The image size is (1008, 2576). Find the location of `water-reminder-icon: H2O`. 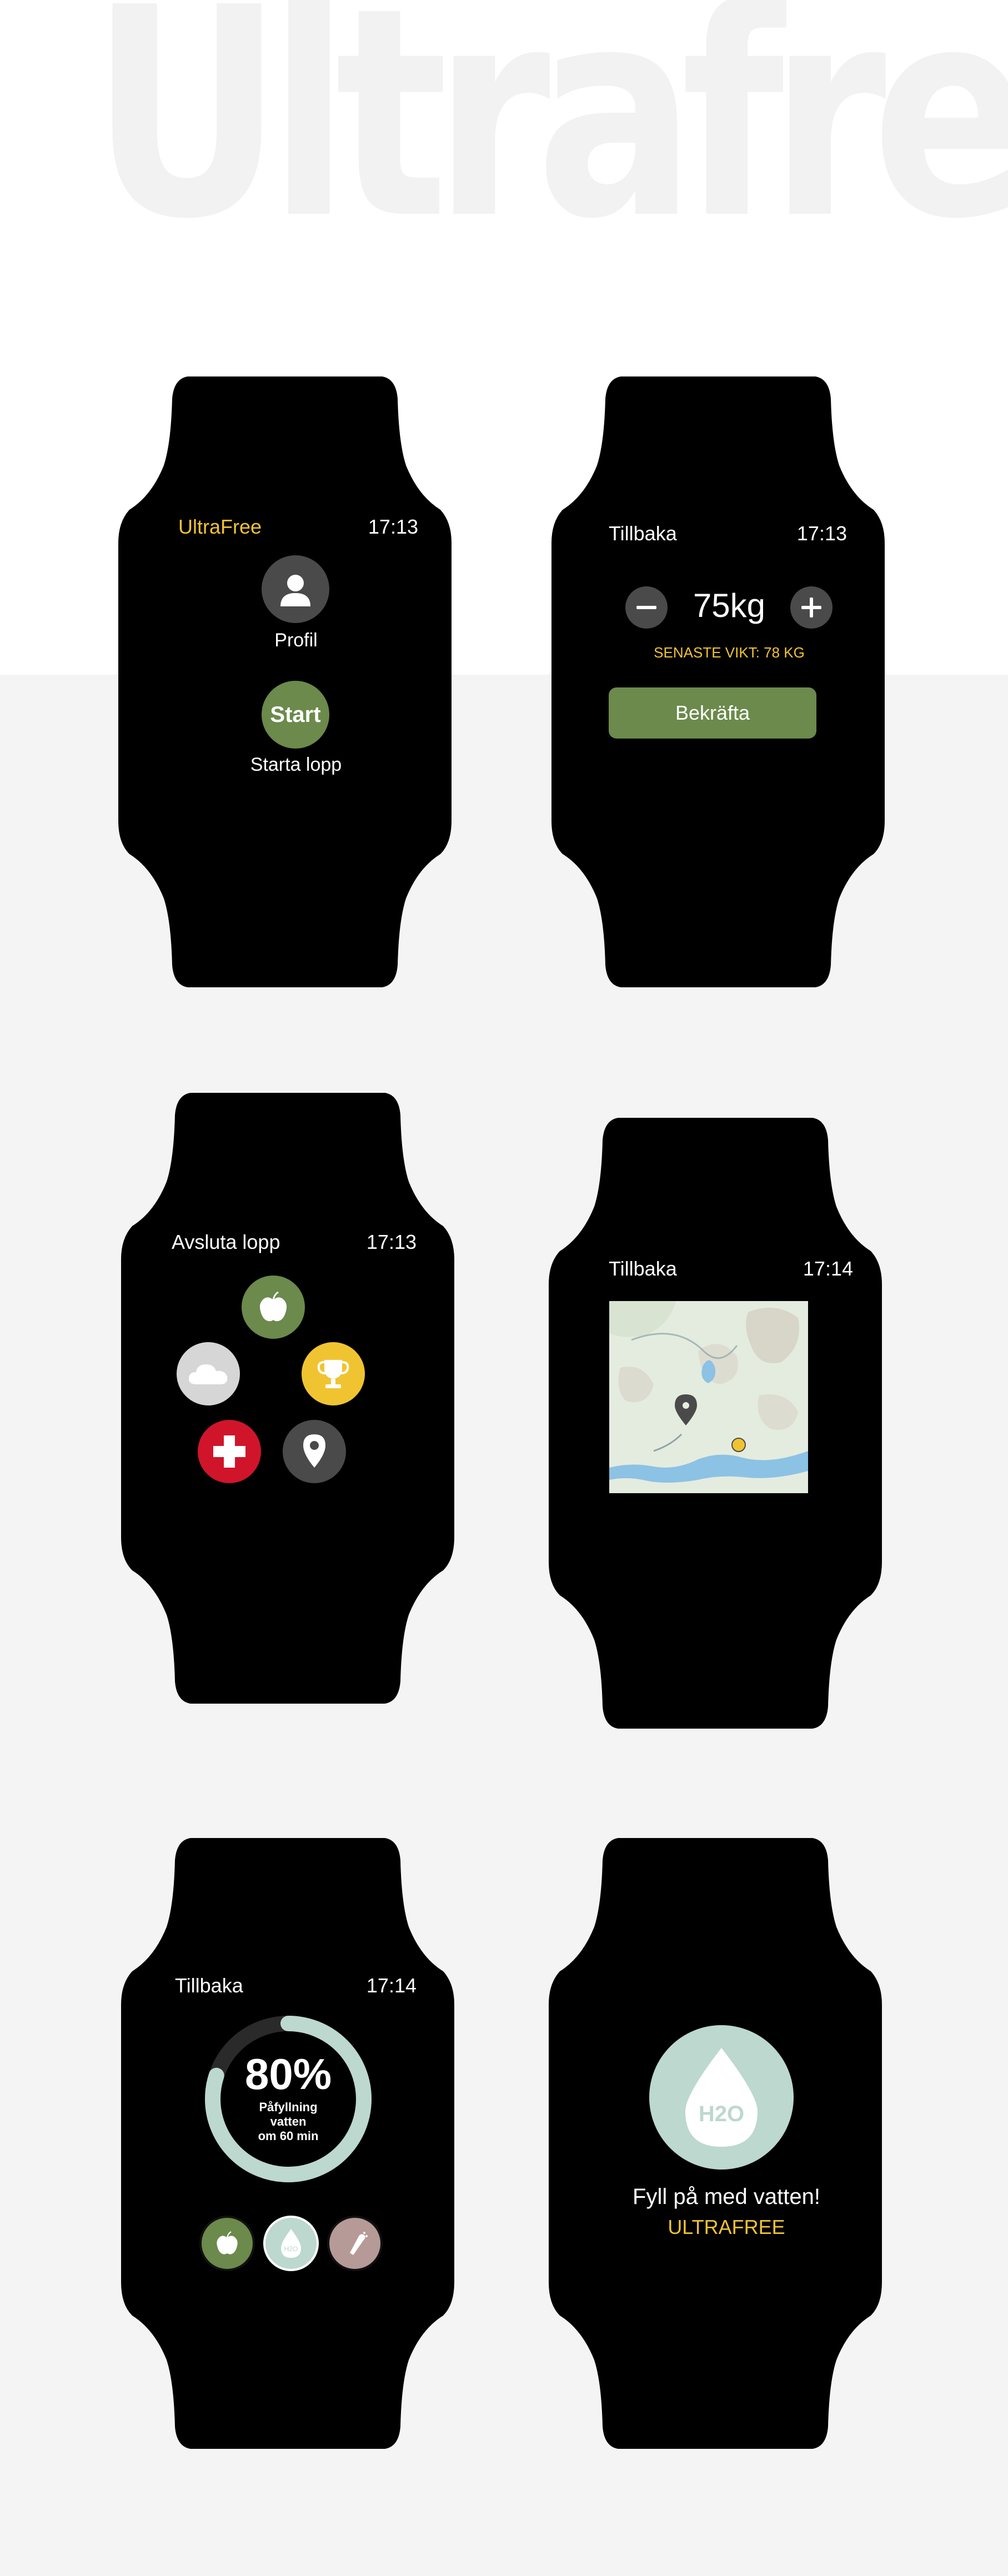

water-reminder-icon: H2O is located at coordinates (721, 2097).